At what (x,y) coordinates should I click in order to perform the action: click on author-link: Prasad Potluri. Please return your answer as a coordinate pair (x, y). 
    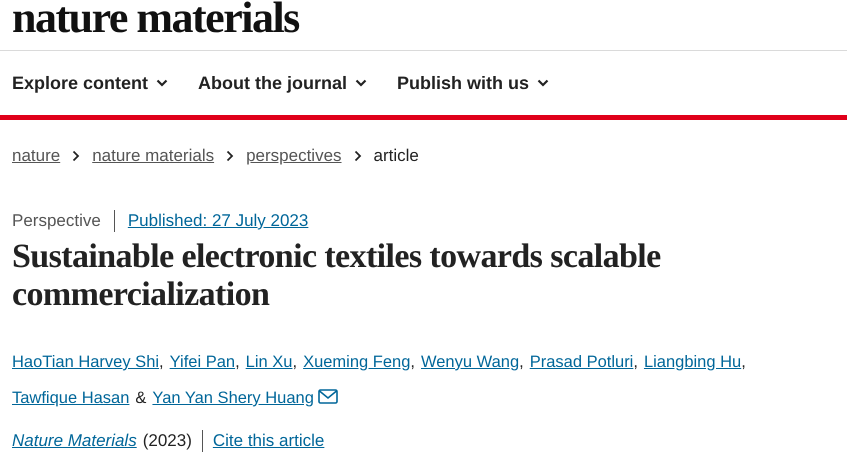
    Looking at the image, I should click on (582, 362).